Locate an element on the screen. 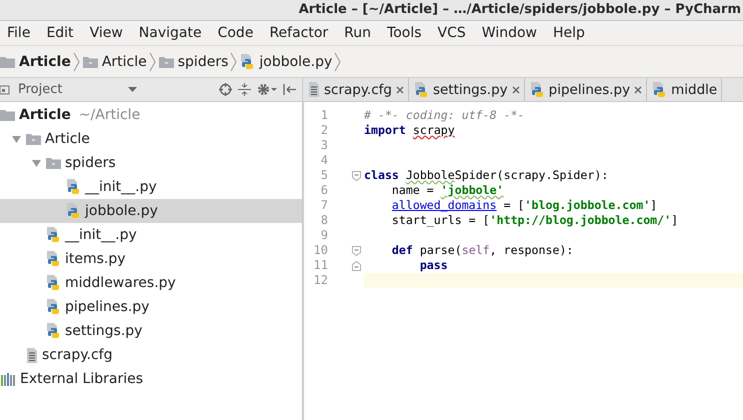 The image size is (743, 420). dropdown-caret-icon is located at coordinates (133, 89).